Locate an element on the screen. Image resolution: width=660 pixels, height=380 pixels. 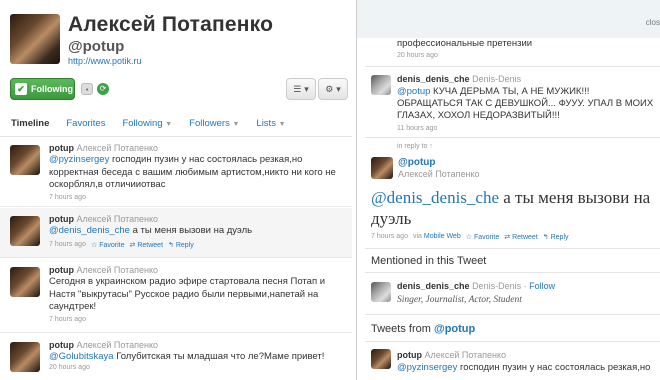
following-button: ✔ Following is located at coordinates (42, 89).